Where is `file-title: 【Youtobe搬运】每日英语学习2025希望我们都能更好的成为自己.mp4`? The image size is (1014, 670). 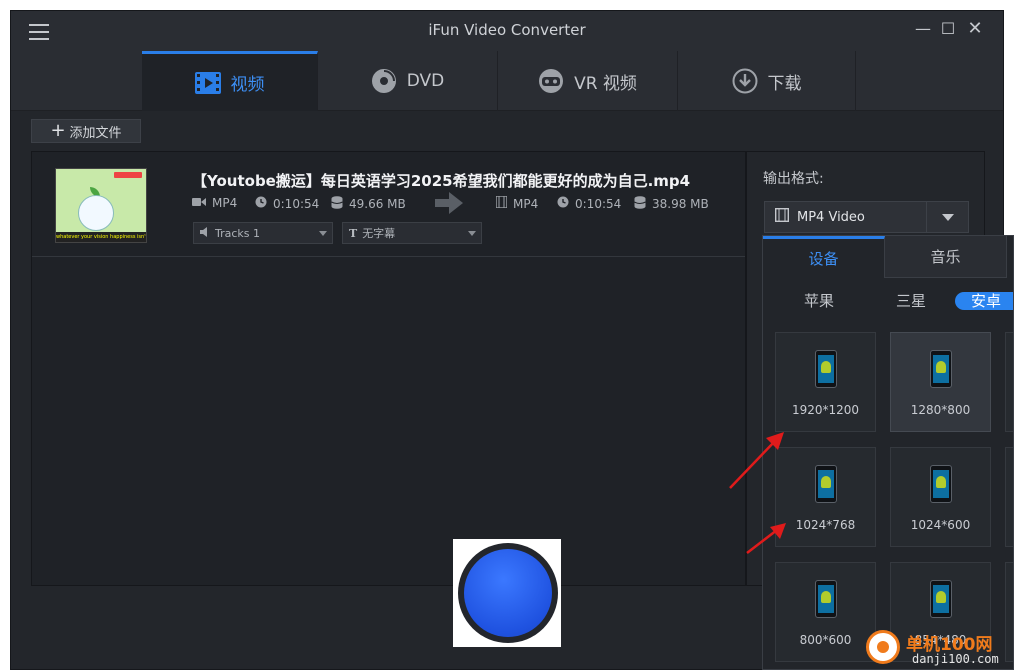
file-title: 【Youtobe搬运】每日英语学习2025希望我们都能更好的成为自己.mp4 is located at coordinates (441, 181).